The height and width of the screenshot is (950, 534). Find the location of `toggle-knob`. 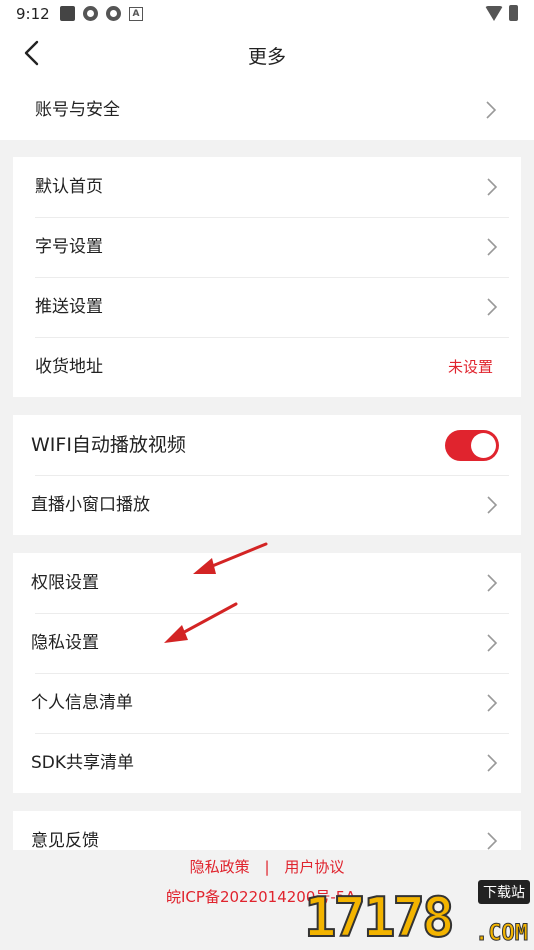

toggle-knob is located at coordinates (483, 445).